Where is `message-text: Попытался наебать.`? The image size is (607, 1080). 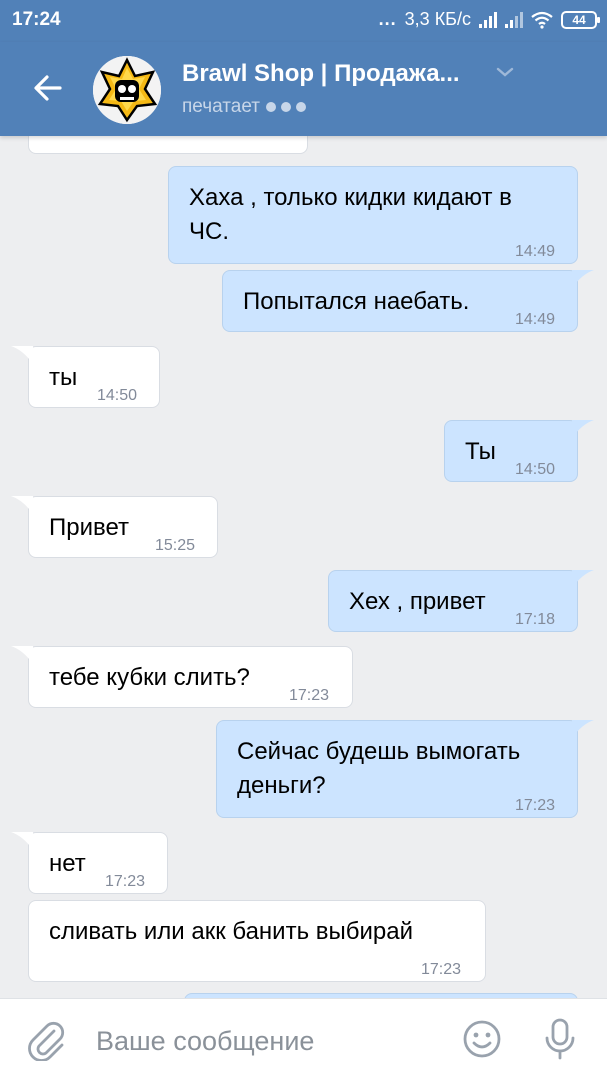 message-text: Попытался наебать. is located at coordinates (356, 301).